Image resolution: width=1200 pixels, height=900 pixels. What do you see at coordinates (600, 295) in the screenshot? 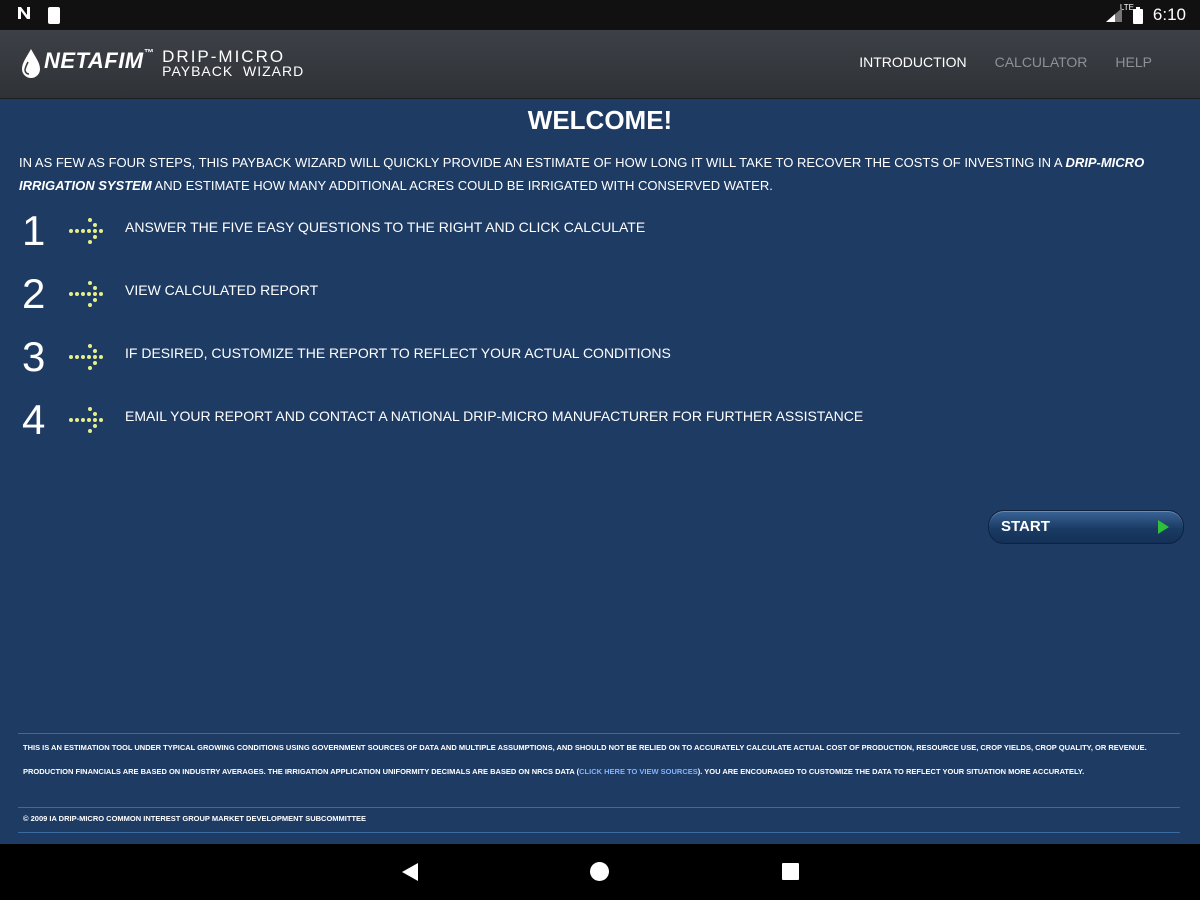
I see `step-2: 2 VIEW CALCULATED REPORT` at bounding box center [600, 295].